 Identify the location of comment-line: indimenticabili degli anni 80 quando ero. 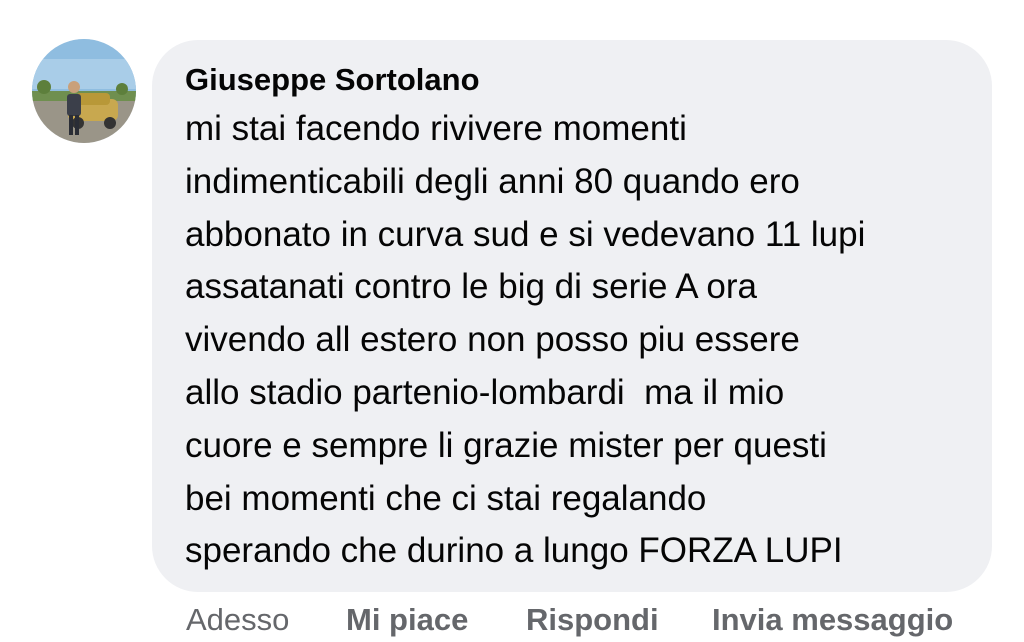
(492, 181).